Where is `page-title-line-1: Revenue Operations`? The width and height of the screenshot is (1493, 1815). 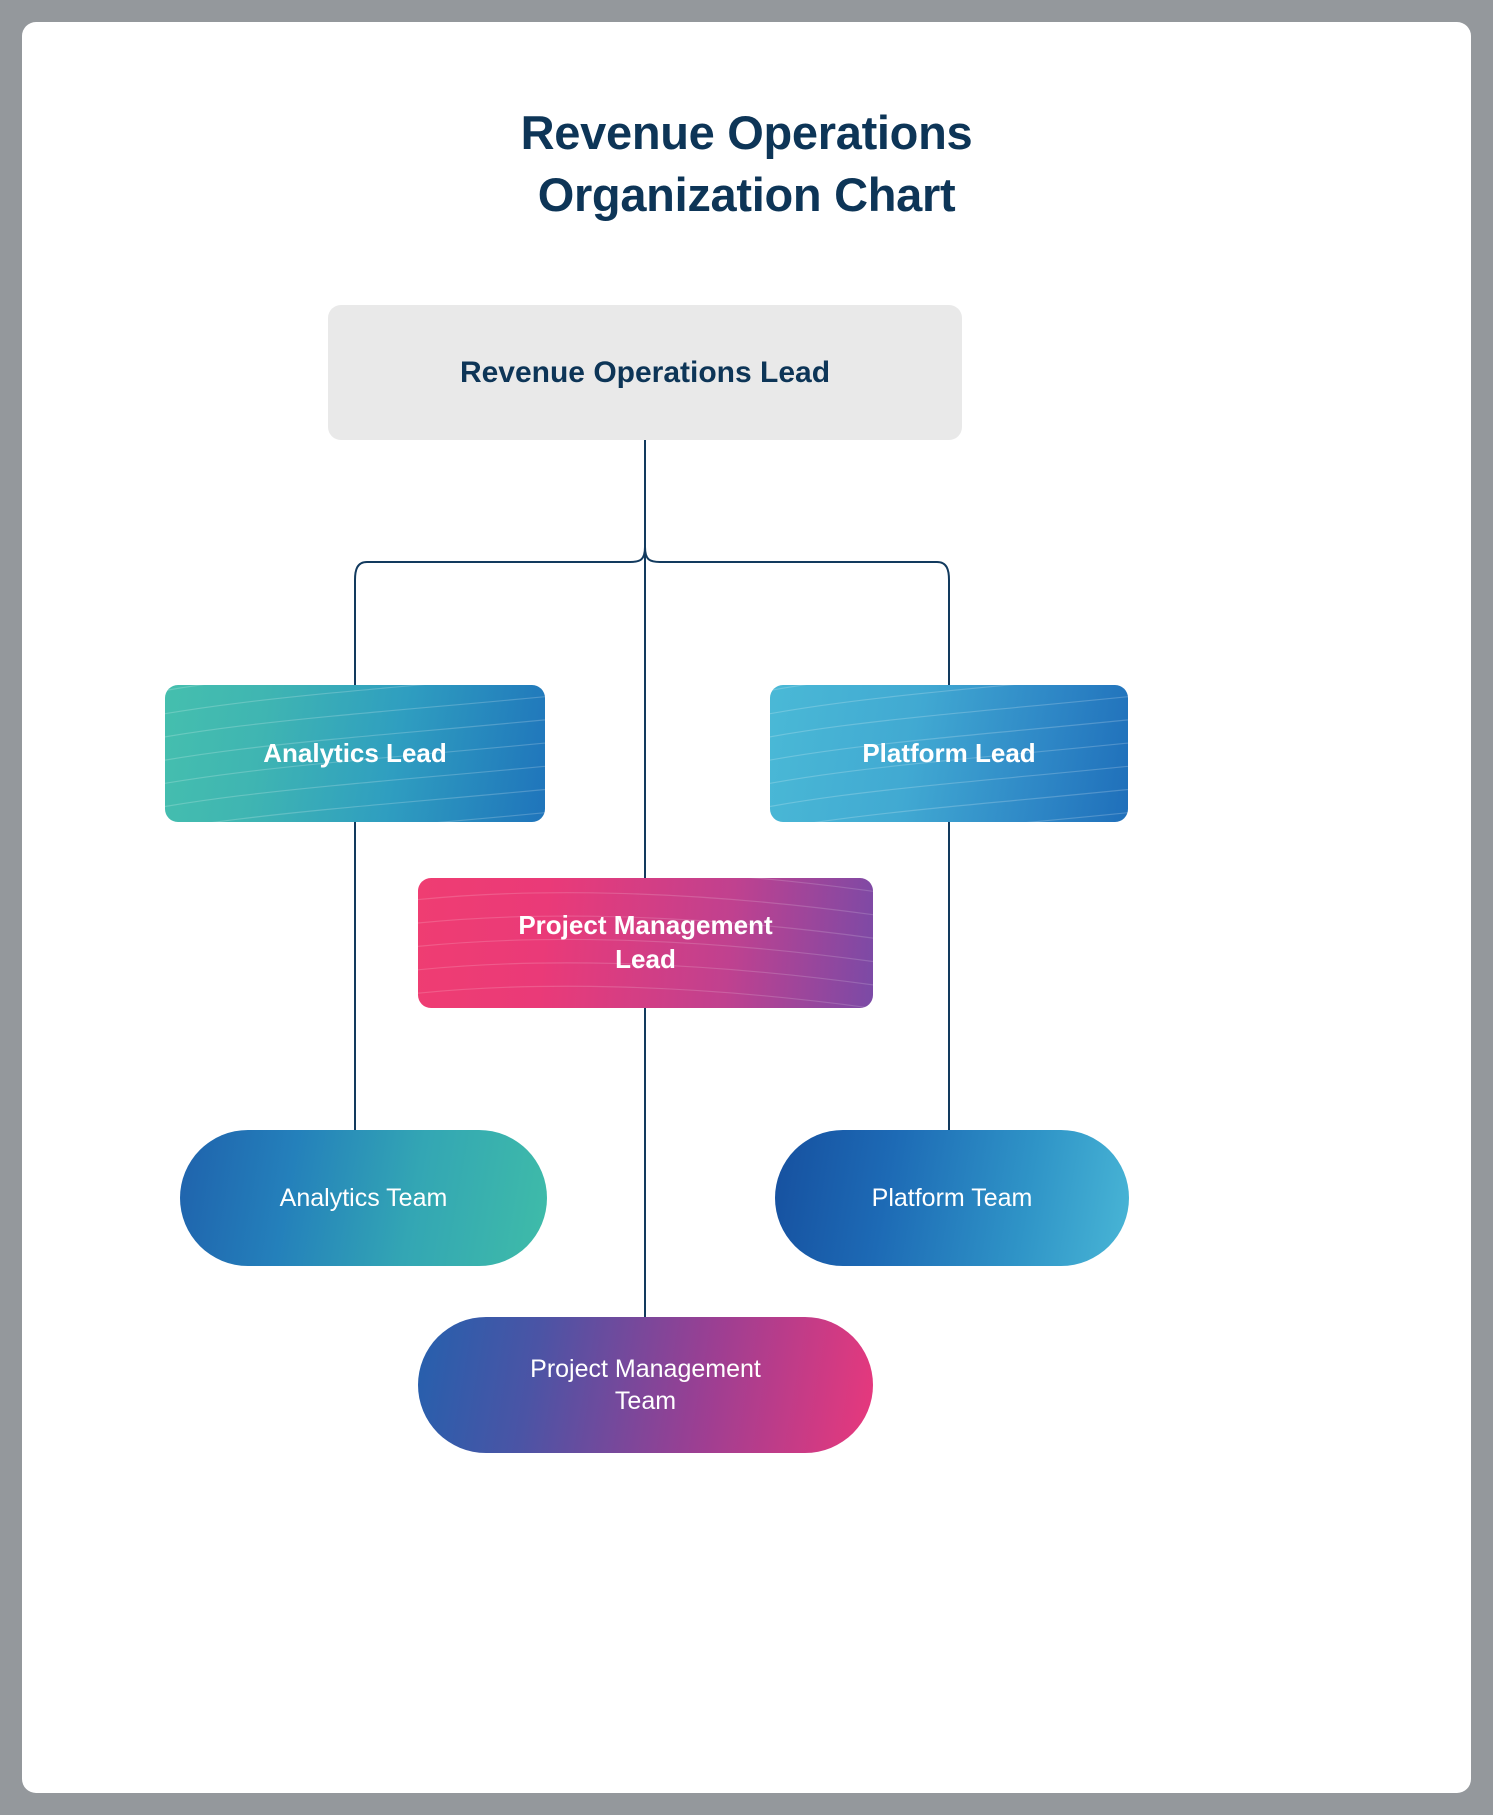 page-title-line-1: Revenue Operations is located at coordinates (746, 132).